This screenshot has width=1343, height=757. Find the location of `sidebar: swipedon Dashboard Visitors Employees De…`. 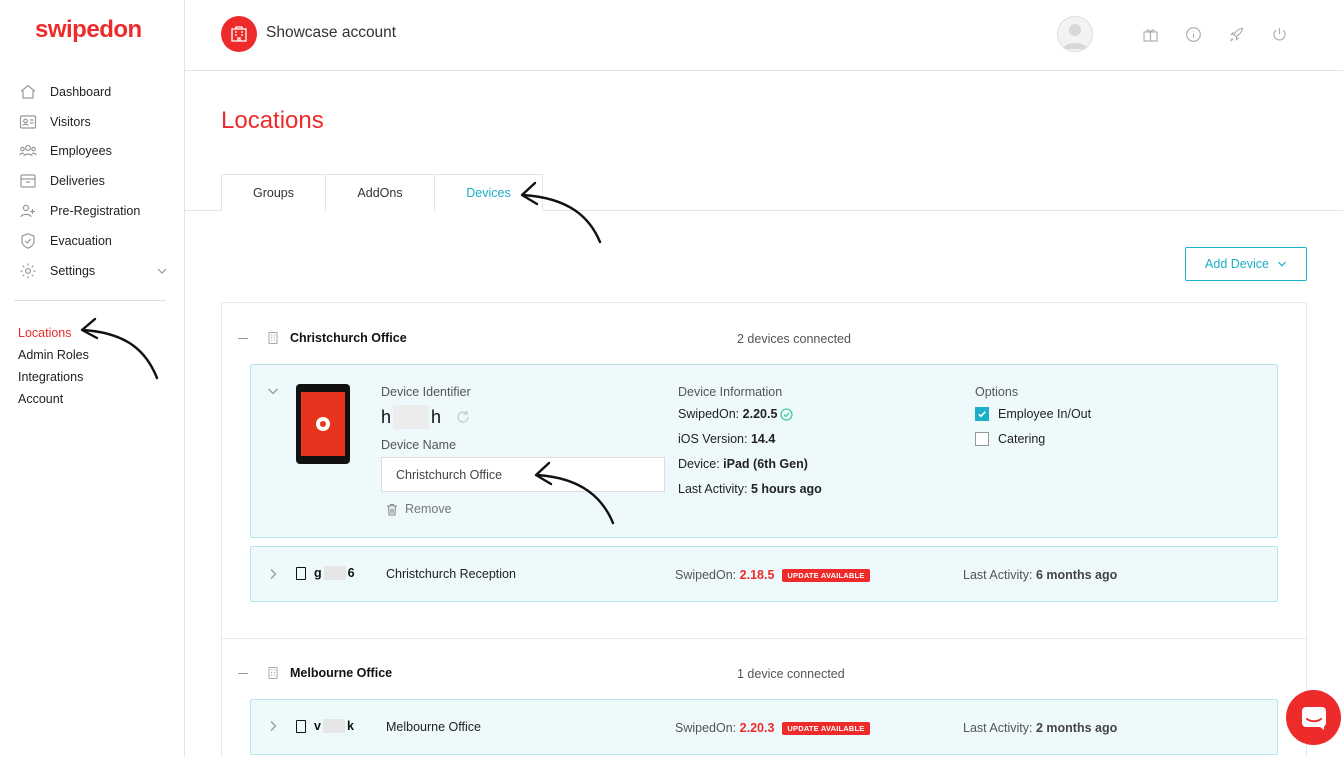

sidebar: swipedon Dashboard Visitors Employees De… is located at coordinates (92, 378).